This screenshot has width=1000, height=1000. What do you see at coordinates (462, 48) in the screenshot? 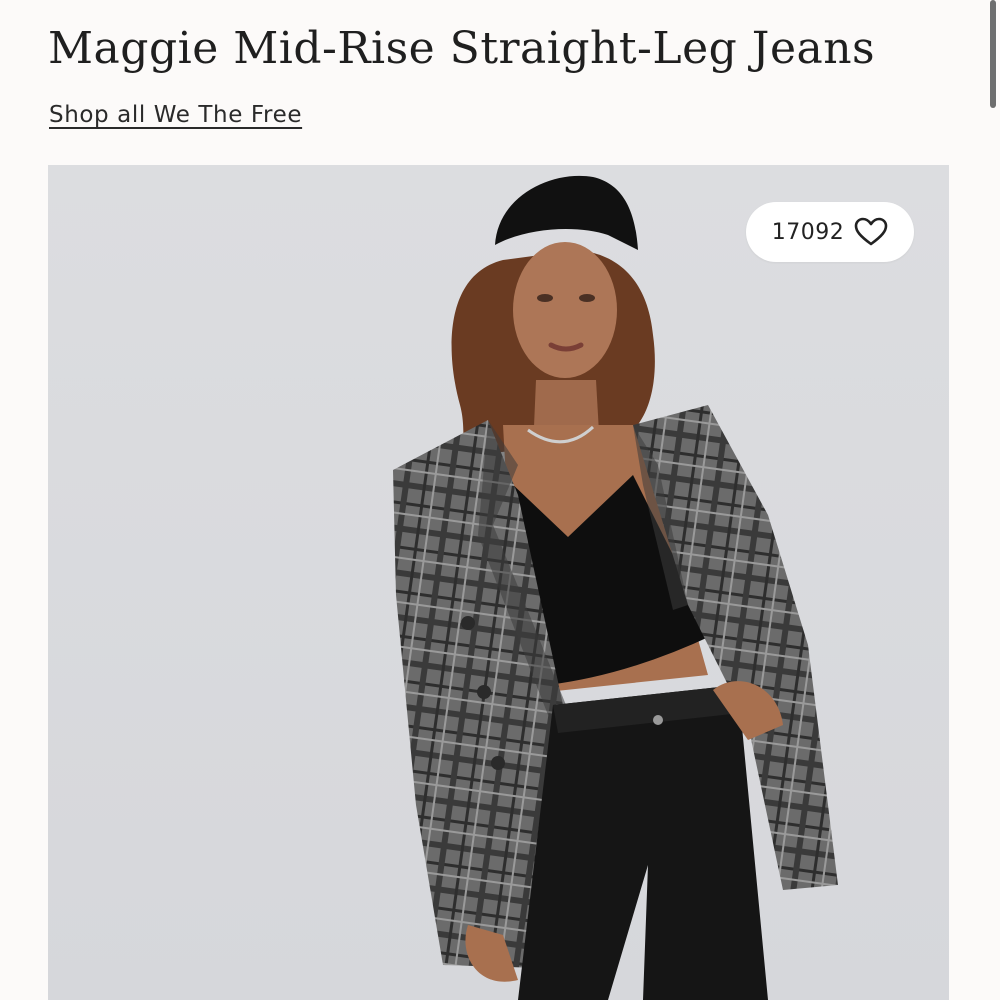
I see `product-title: Maggie Mid-Rise Straight-Leg Jeans` at bounding box center [462, 48].